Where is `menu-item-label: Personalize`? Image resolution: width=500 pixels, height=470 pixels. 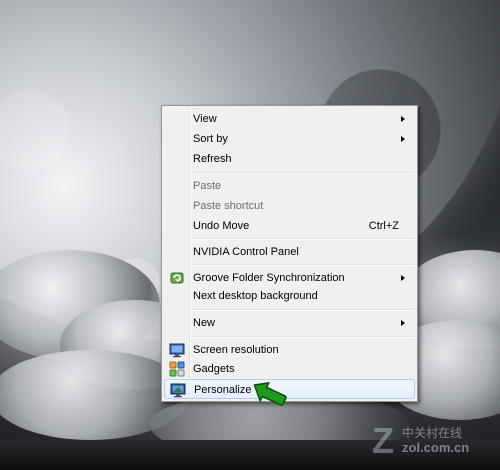 menu-item-label: Personalize is located at coordinates (223, 390).